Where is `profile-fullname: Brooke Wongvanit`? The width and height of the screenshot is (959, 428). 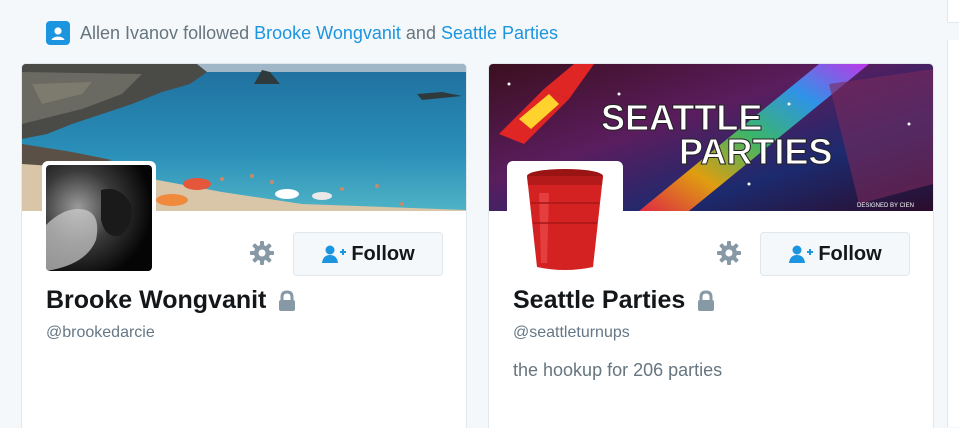
profile-fullname: Brooke Wongvanit is located at coordinates (171, 300).